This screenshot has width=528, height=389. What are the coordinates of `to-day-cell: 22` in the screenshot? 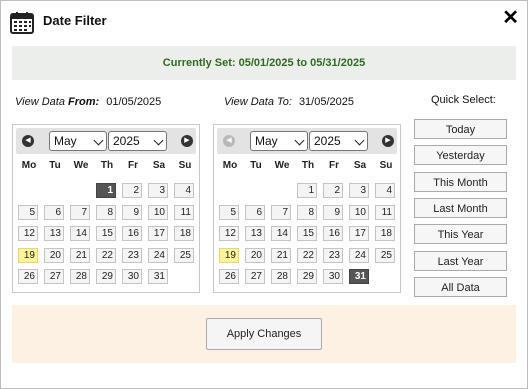 It's located at (307, 255).